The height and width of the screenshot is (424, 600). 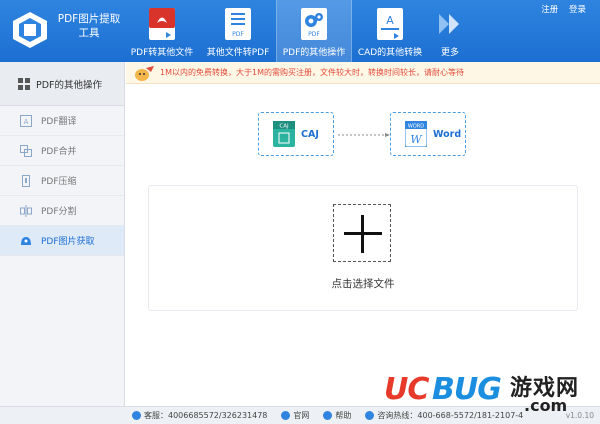 What do you see at coordinates (363, 283) in the screenshot?
I see `select-file-label: 点击选择文件` at bounding box center [363, 283].